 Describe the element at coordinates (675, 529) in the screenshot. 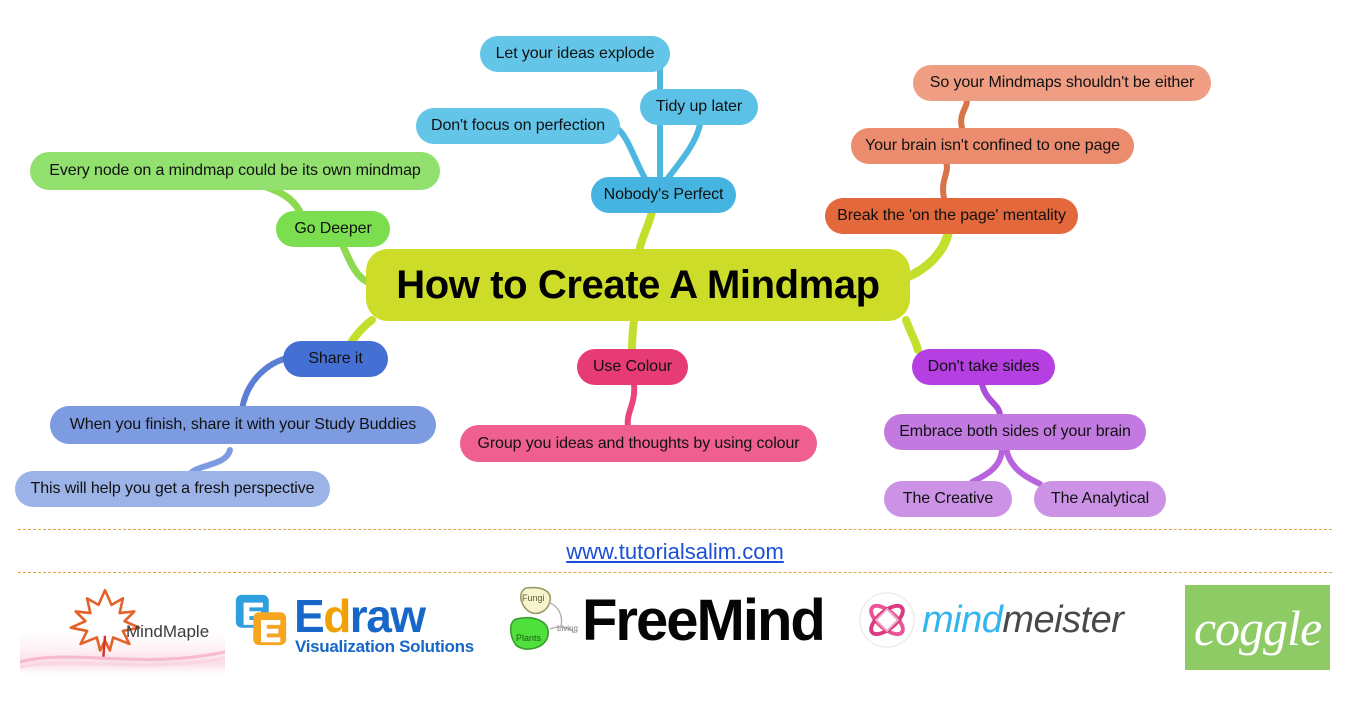

I see `divider-top` at that location.